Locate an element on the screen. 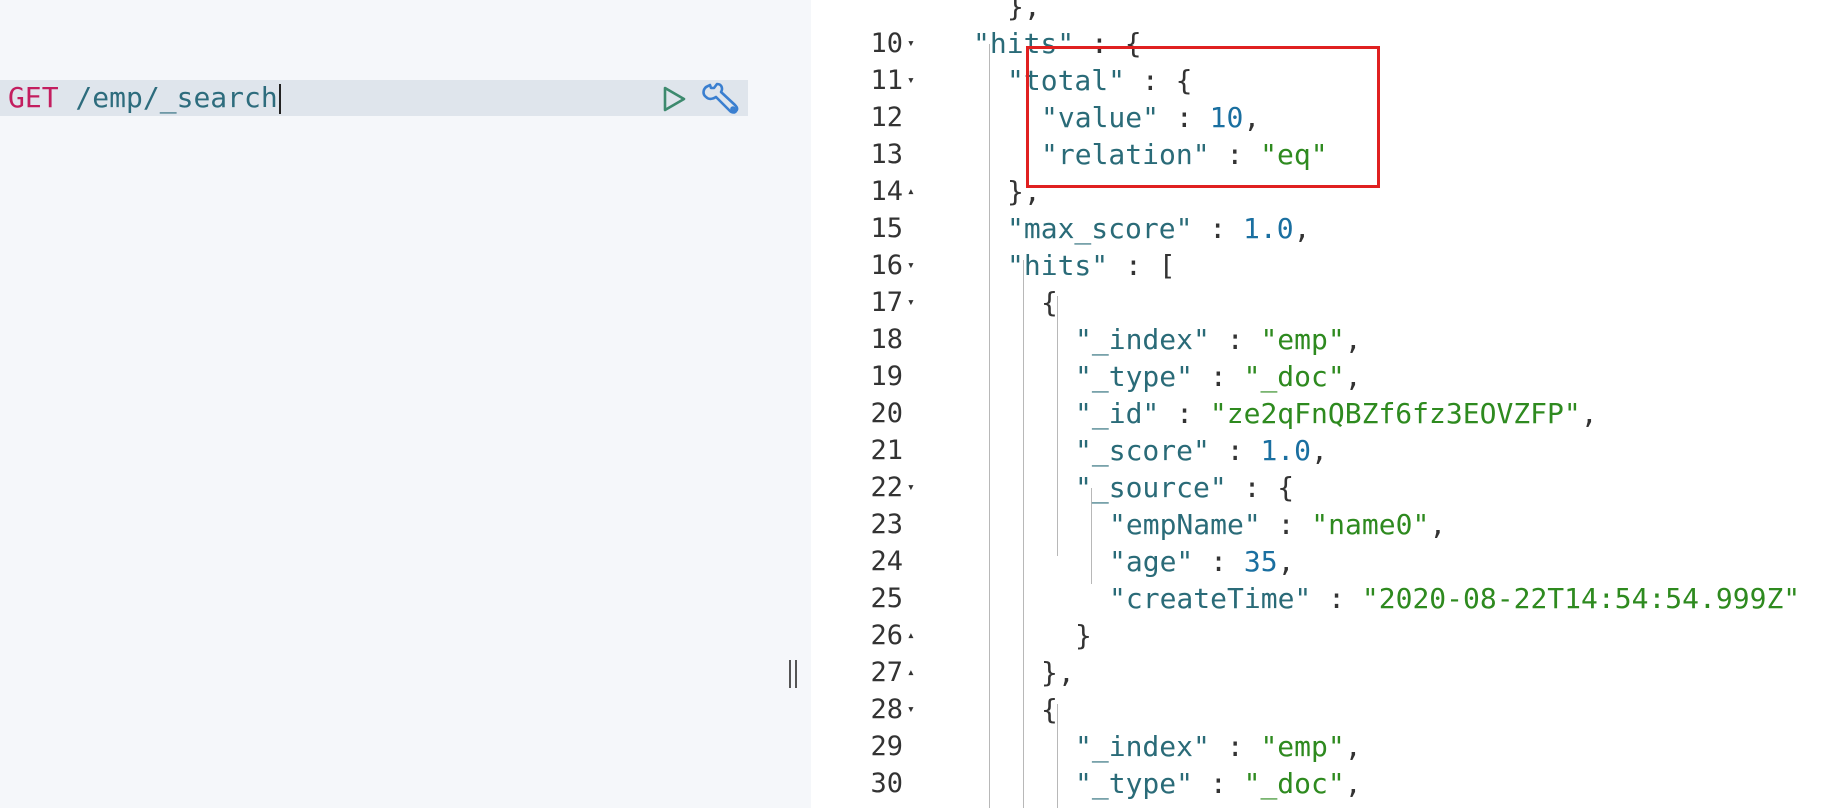 This screenshot has height=808, width=1824. code-token: 1.0 is located at coordinates (1286, 450).